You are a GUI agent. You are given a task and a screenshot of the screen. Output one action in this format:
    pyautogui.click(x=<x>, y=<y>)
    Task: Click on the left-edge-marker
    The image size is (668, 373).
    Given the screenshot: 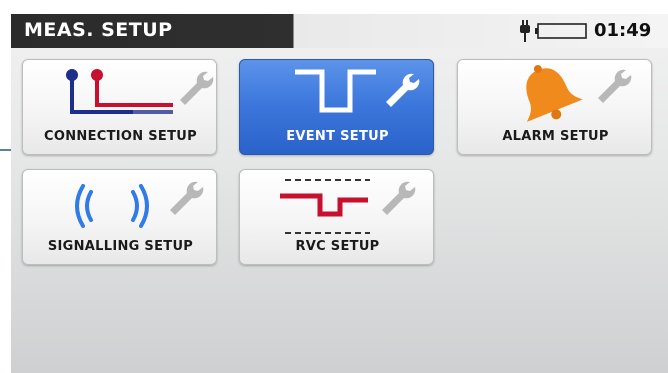 What is the action you would take?
    pyautogui.click(x=5, y=150)
    